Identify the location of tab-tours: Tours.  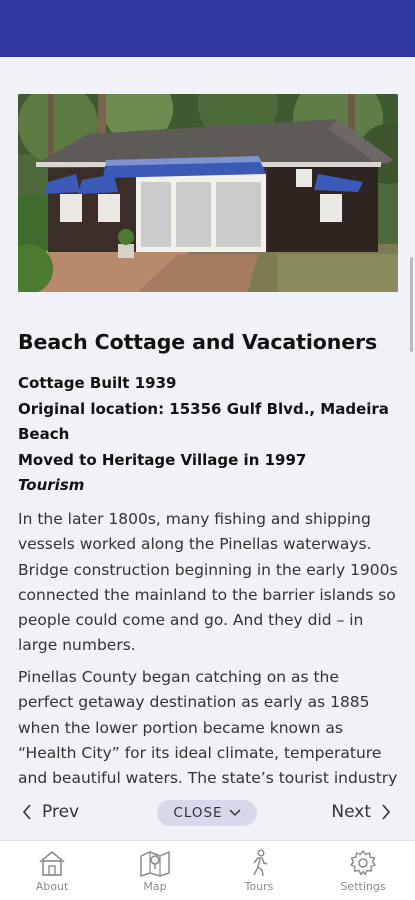
(259, 870).